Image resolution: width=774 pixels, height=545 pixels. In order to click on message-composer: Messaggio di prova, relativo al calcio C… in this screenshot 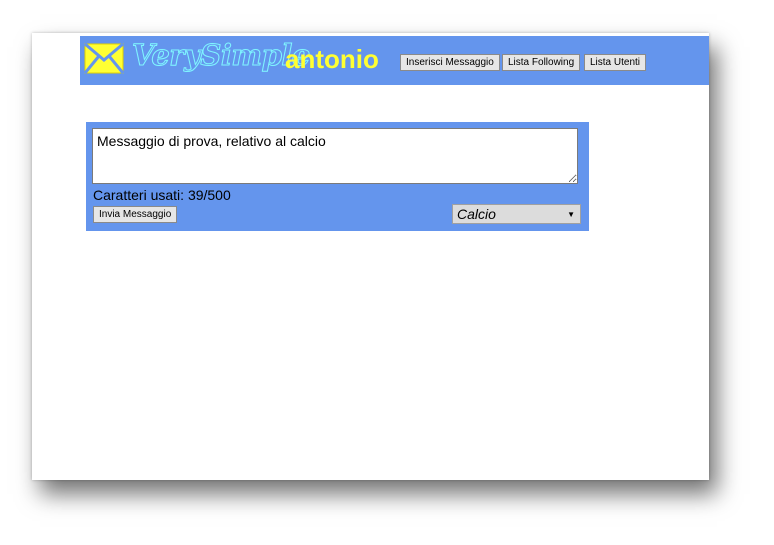, I will do `click(337, 176)`.